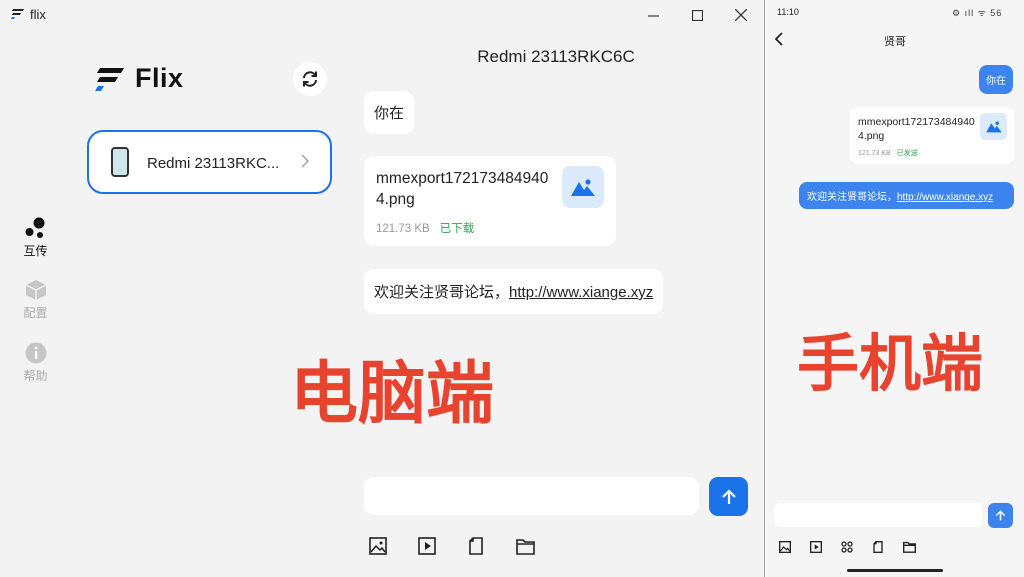 This screenshot has width=1024, height=577. What do you see at coordinates (38, 14) in the screenshot?
I see `window-title: flix` at bounding box center [38, 14].